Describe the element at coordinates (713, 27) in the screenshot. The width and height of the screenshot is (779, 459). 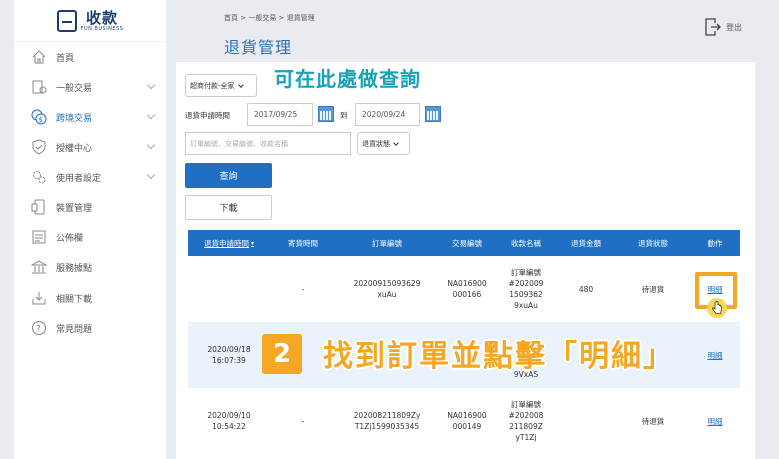
I see `logout-icon` at that location.